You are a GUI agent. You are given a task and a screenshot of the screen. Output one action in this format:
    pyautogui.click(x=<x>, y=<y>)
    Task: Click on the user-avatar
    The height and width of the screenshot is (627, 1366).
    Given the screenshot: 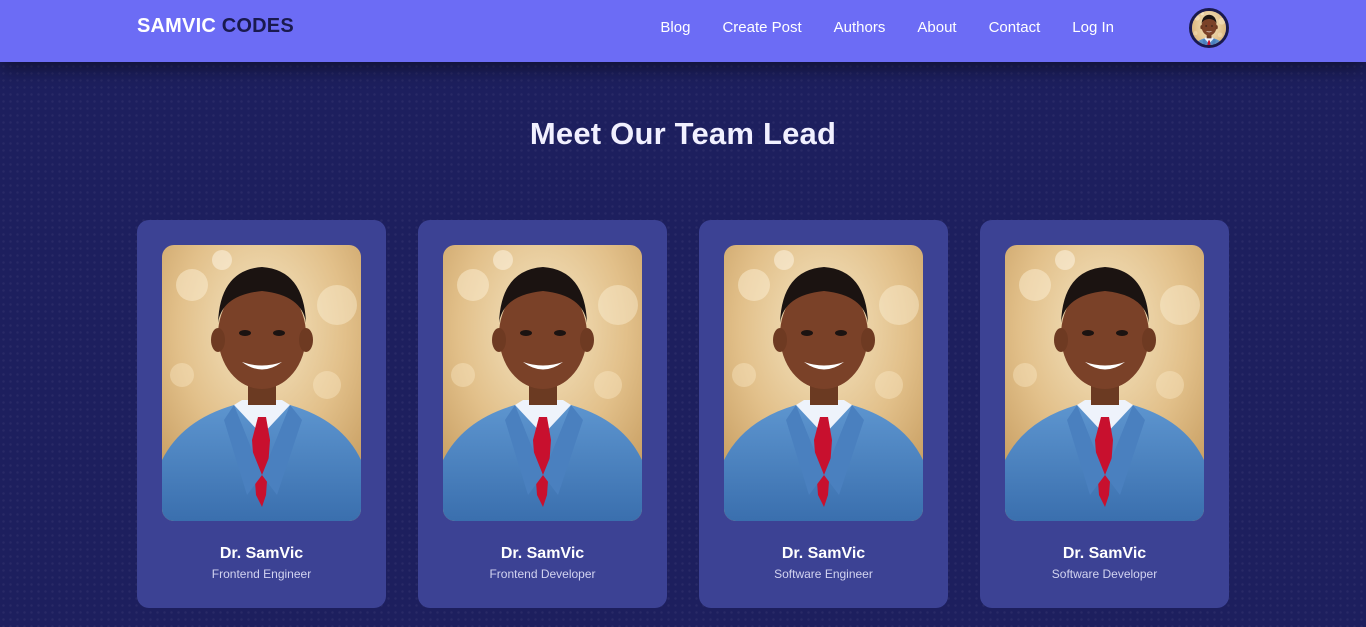 What is the action you would take?
    pyautogui.click(x=1209, y=28)
    